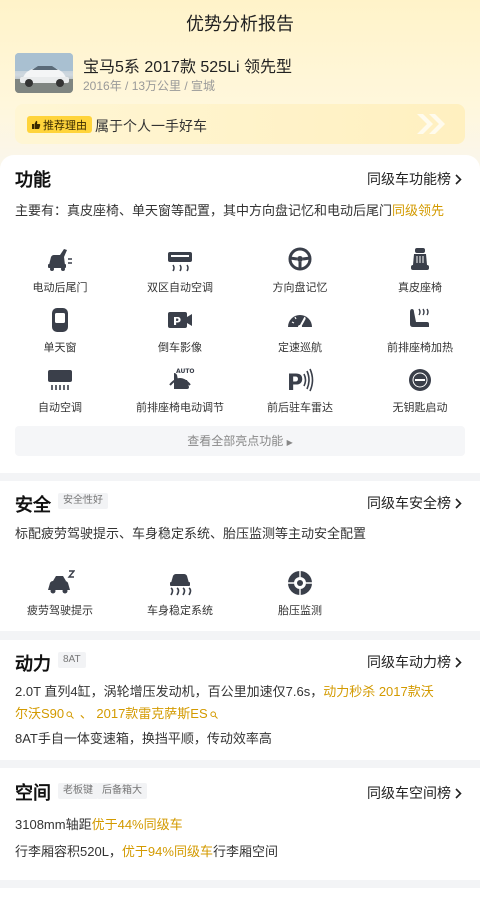 The image size is (480, 921). Describe the element at coordinates (122, 791) in the screenshot. I see `space-tag: 后备箱大` at that location.